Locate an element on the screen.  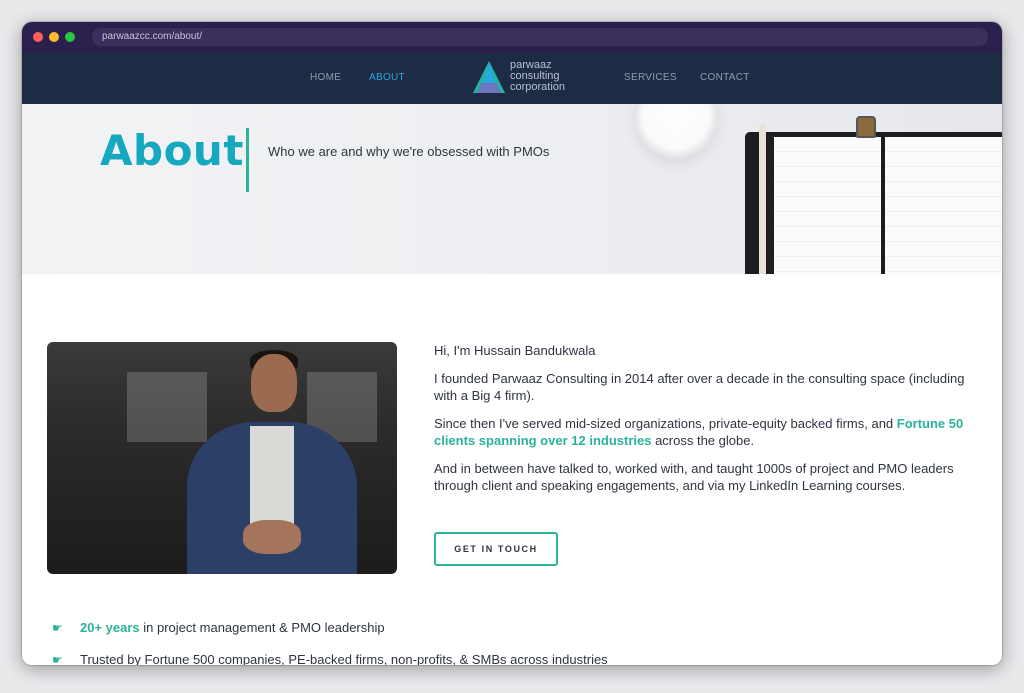
notebook-left-page is located at coordinates (826, 205).